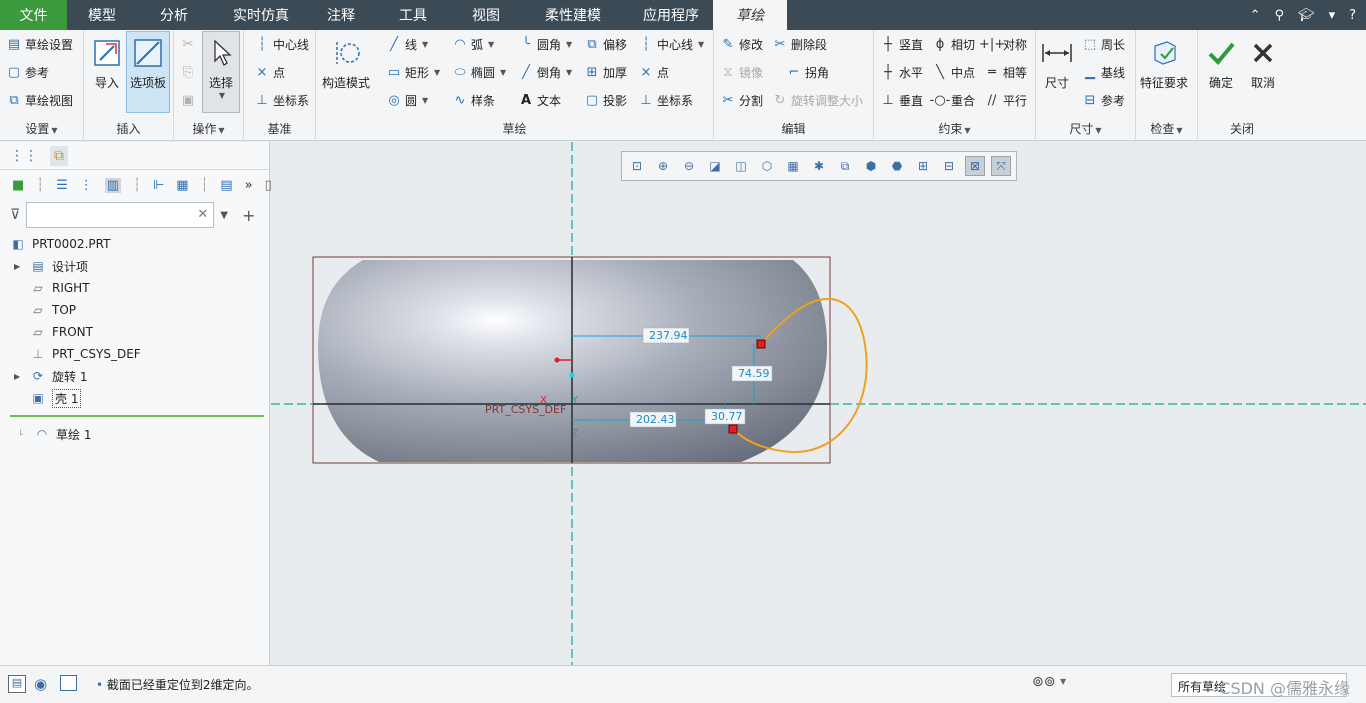 This screenshot has height=703, width=1366. I want to click on rotate-resize-button: ↻ 旋转调整大小, so click(817, 100).